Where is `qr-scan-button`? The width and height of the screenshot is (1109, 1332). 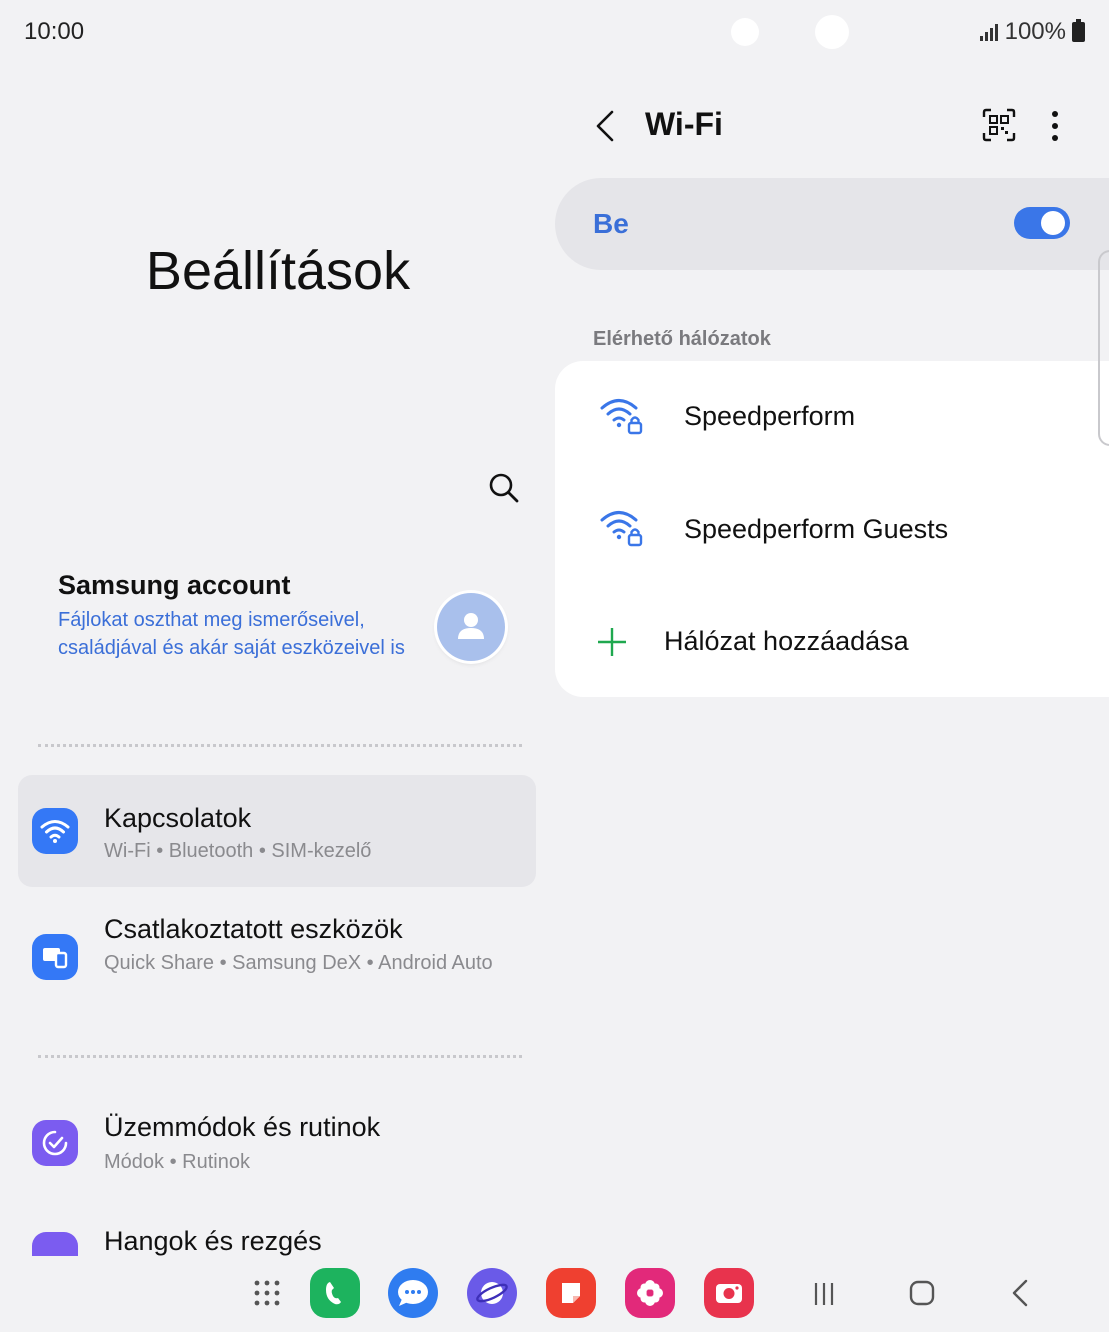
qr-scan-button is located at coordinates (999, 125).